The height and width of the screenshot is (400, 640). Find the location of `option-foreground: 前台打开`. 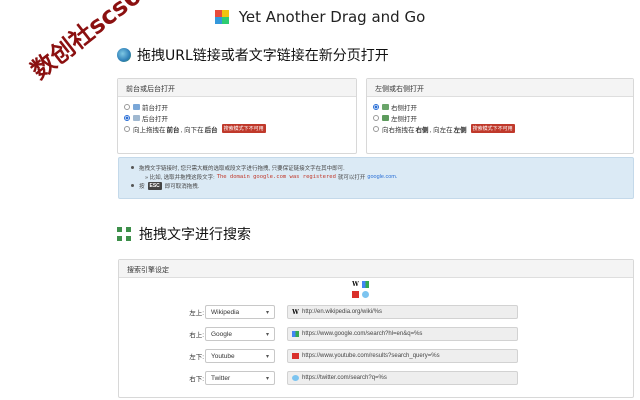

option-foreground: 前台打开 is located at coordinates (237, 106).